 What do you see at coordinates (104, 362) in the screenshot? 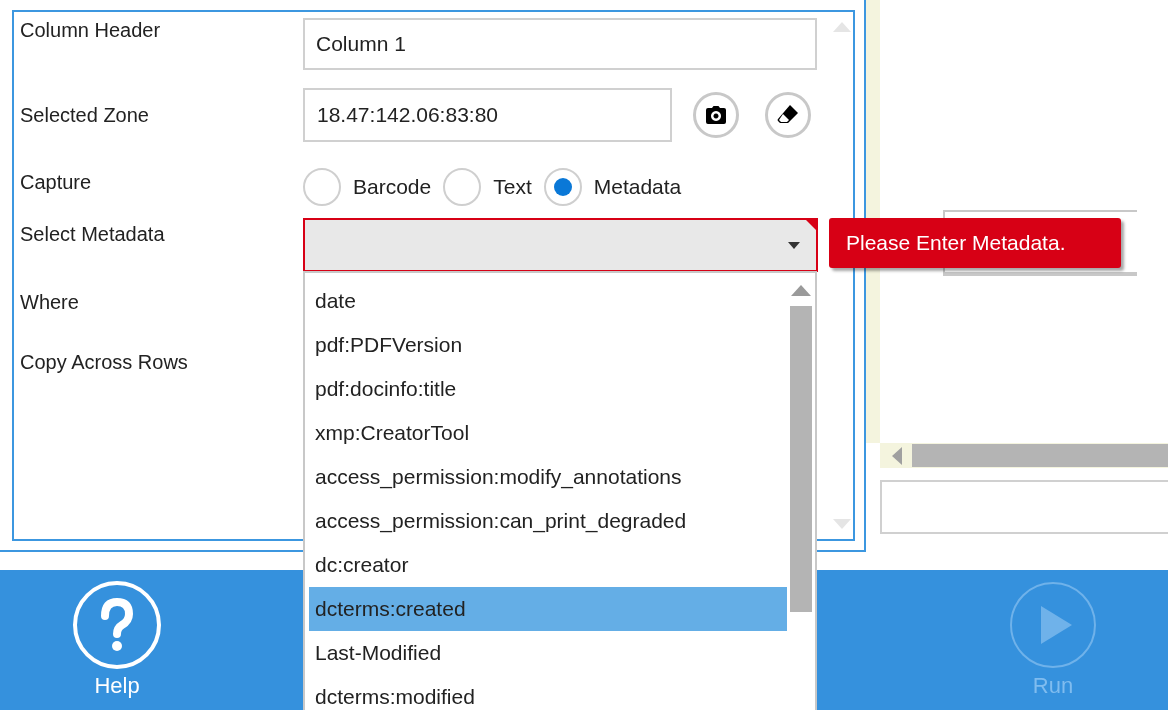
I see `field-label: Copy Across Rows` at bounding box center [104, 362].